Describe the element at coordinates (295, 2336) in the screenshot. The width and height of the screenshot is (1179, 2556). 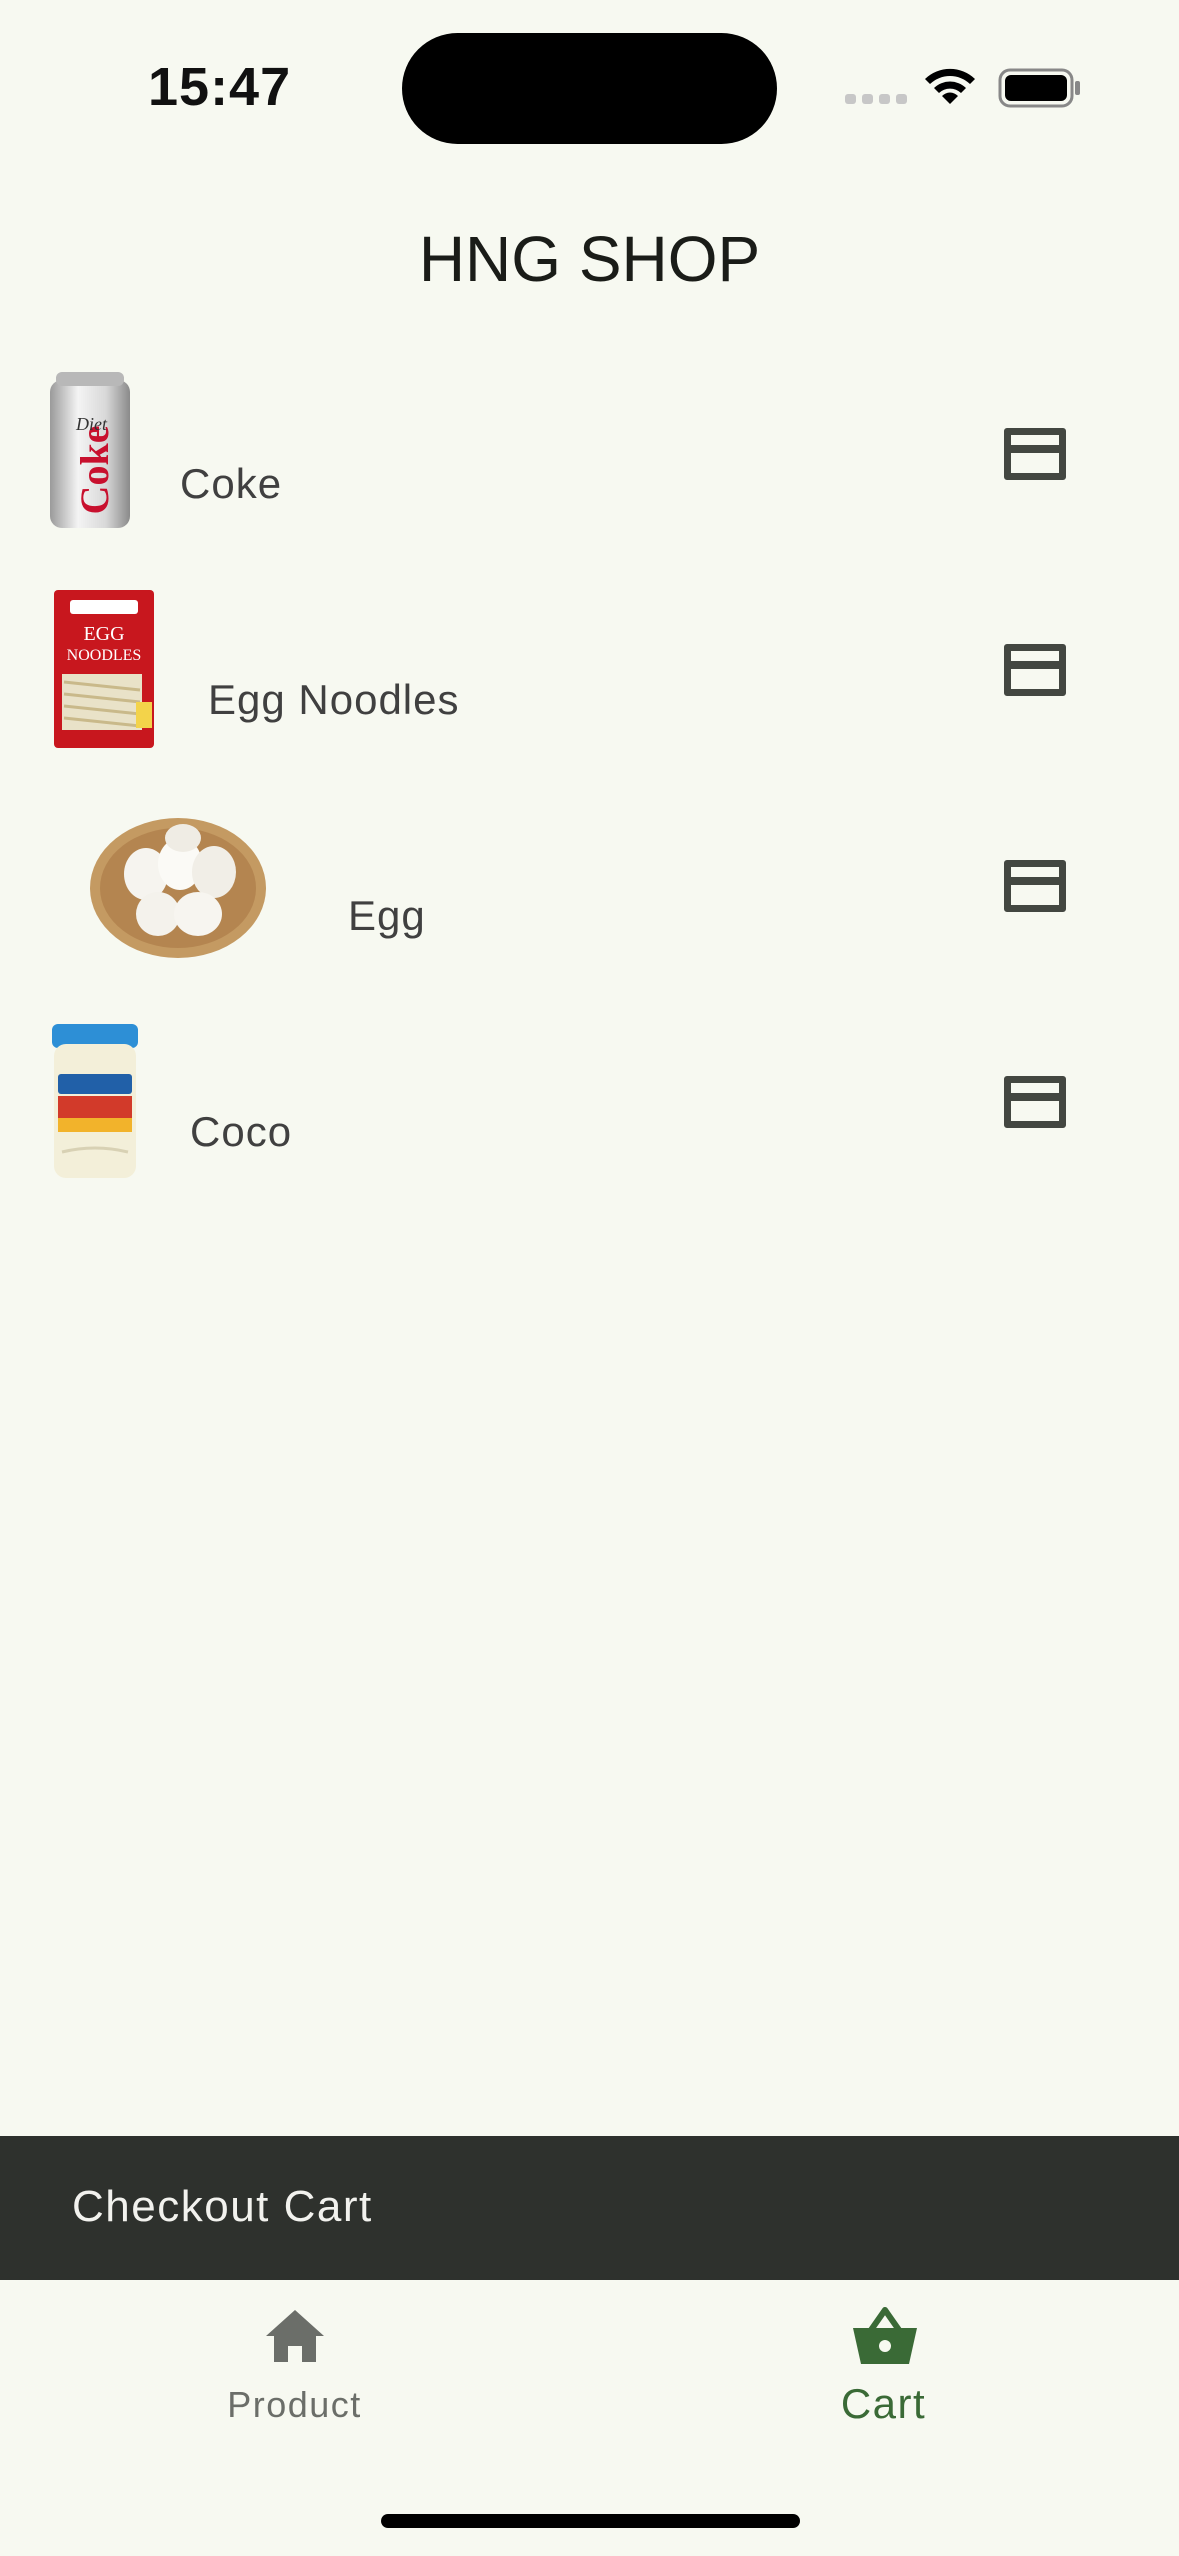
I see `home-icon` at that location.